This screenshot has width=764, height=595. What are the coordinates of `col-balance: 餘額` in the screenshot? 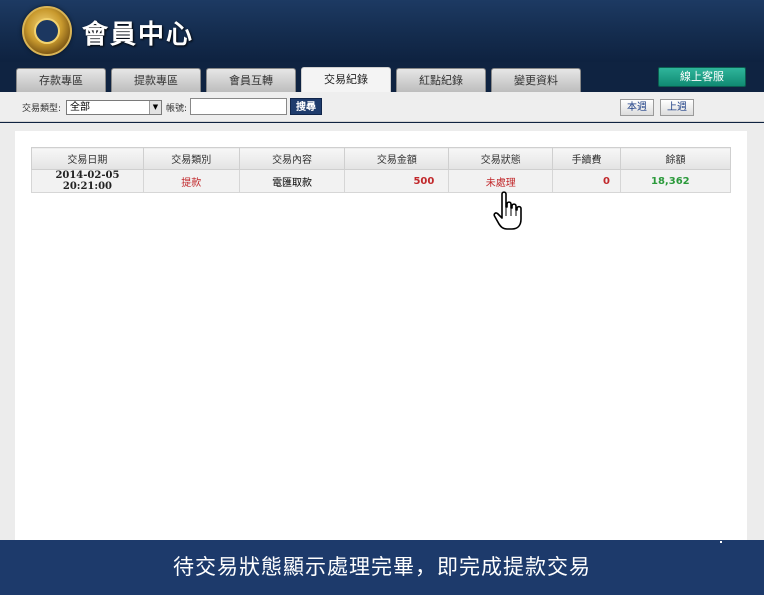 It's located at (675, 158).